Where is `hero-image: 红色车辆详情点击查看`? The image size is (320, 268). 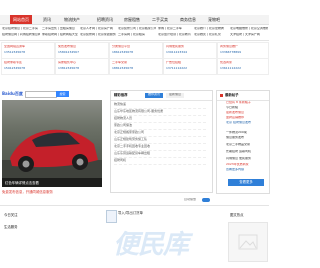 hero-image: 红色车辆详情点击查看 is located at coordinates (52, 143).